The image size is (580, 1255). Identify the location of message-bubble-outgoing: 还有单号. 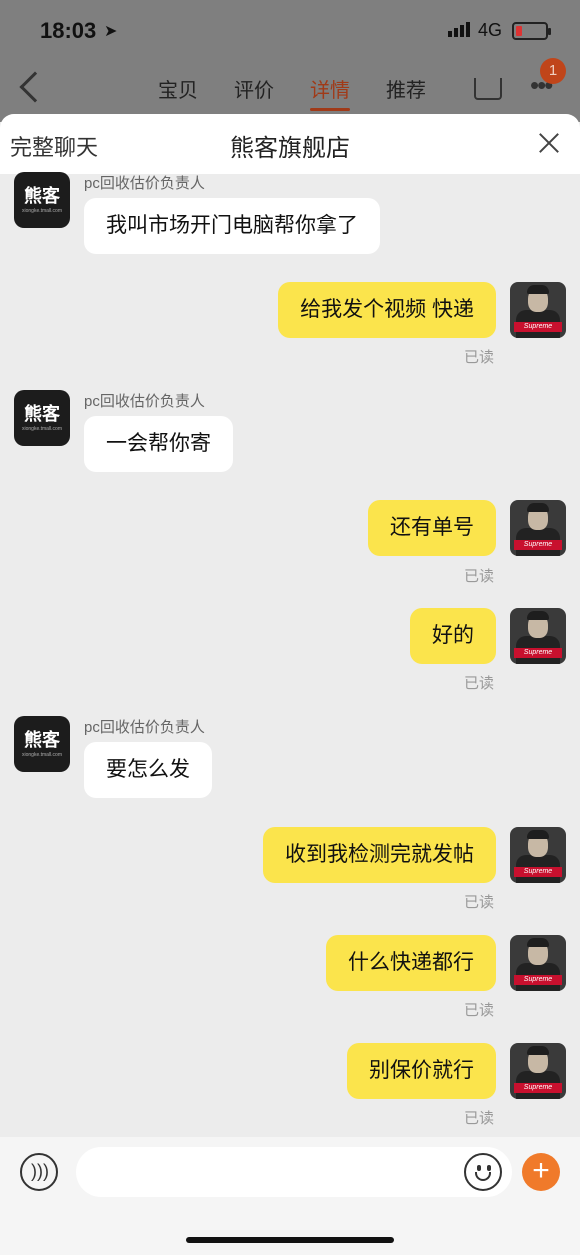
(432, 528).